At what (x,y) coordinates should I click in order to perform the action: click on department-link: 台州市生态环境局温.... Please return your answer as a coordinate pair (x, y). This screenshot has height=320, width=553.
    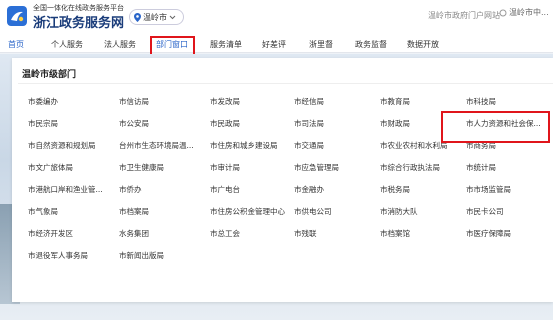
    Looking at the image, I should click on (156, 145).